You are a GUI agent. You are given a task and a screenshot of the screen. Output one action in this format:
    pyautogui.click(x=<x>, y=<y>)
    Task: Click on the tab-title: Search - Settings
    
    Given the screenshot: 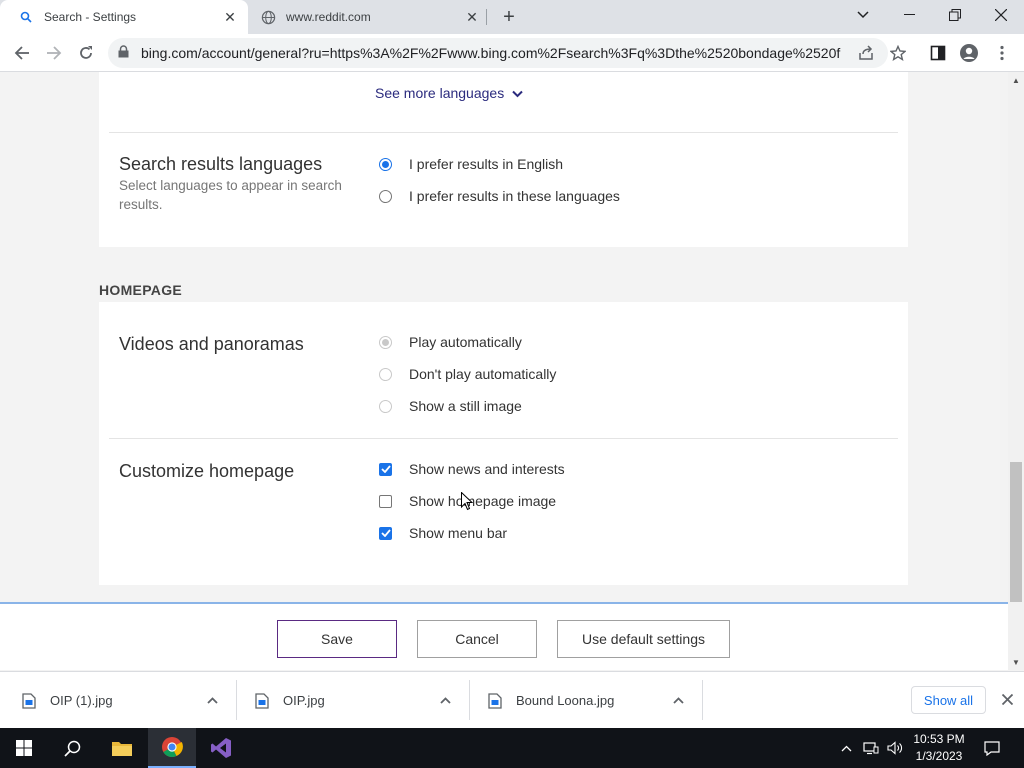 What is the action you would take?
    pyautogui.click(x=90, y=17)
    